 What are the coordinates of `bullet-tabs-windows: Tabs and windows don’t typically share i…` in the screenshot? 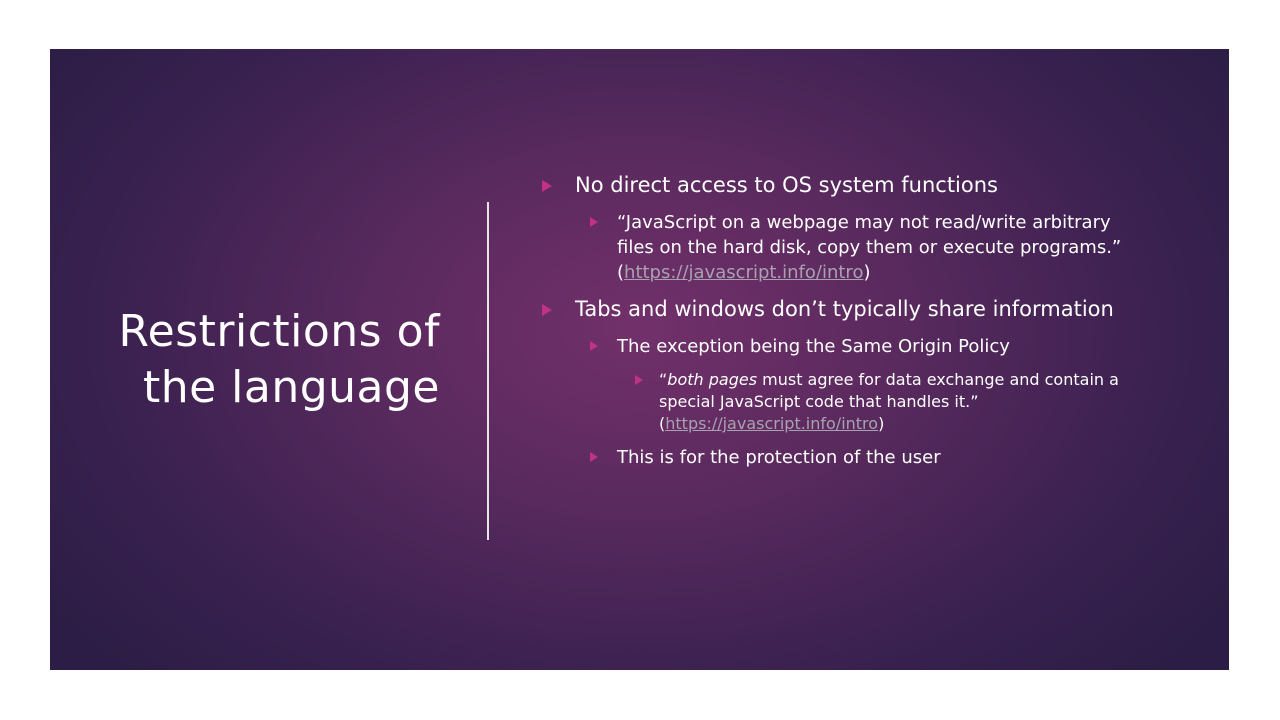 It's located at (838, 309).